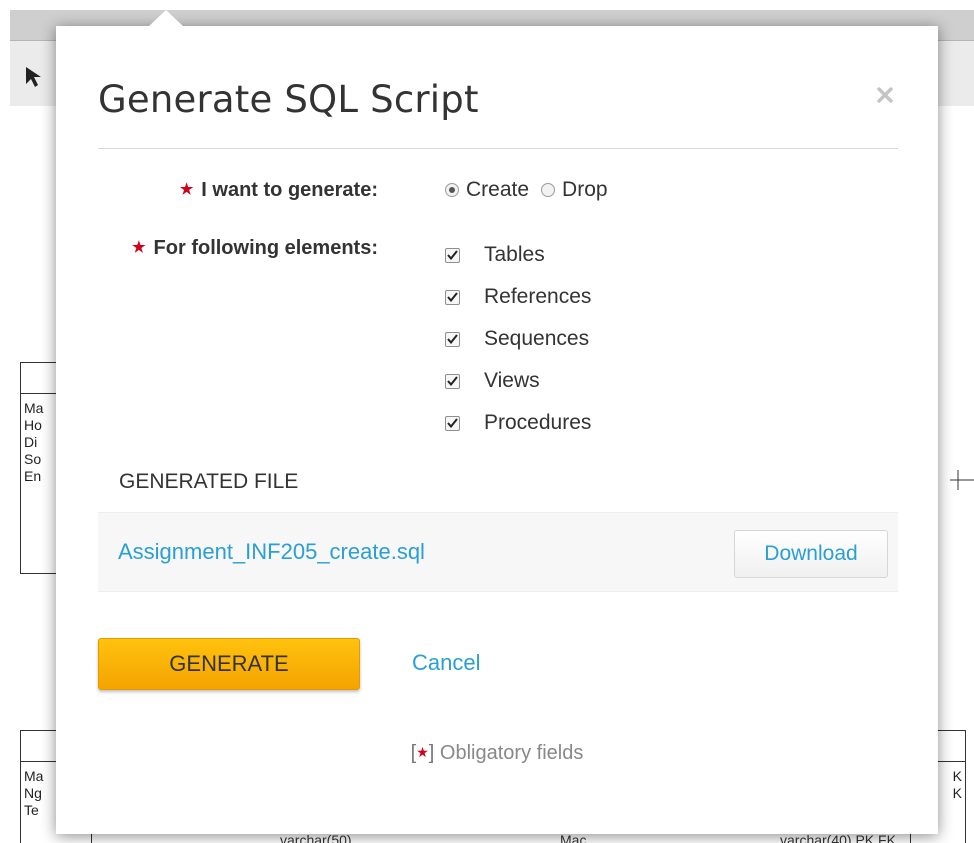 This screenshot has height=843, width=974. I want to click on checkbox-views: Views, so click(518, 381).